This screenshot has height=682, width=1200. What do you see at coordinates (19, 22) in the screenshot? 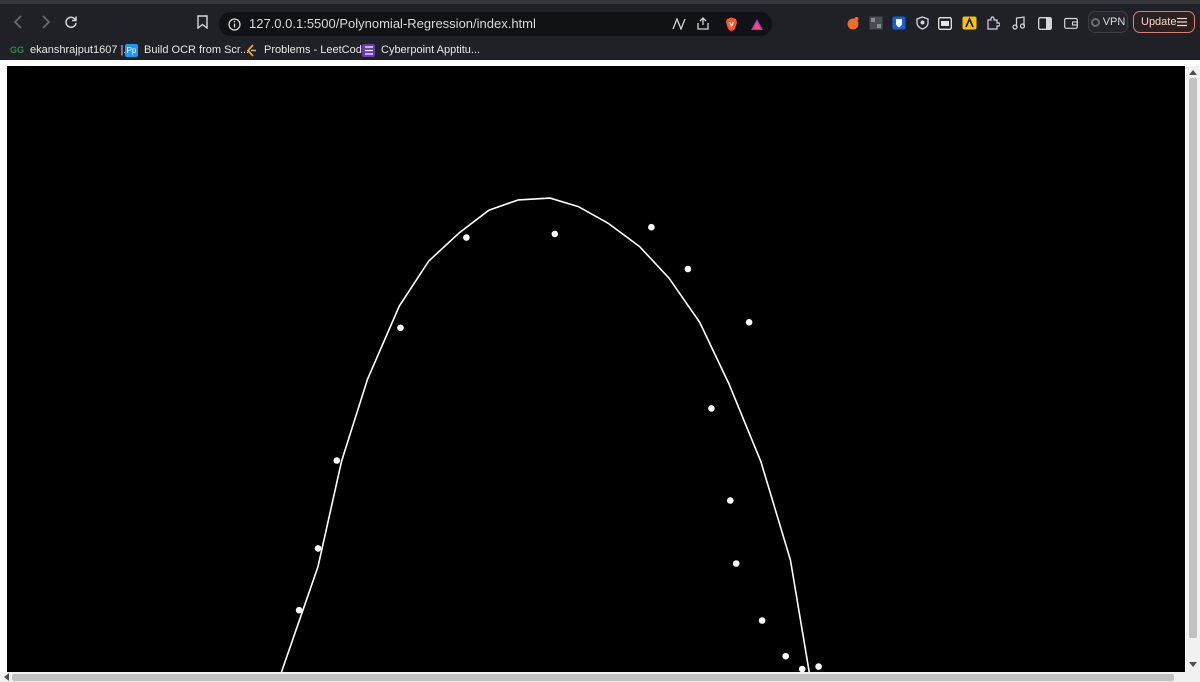
I see `back-icon` at bounding box center [19, 22].